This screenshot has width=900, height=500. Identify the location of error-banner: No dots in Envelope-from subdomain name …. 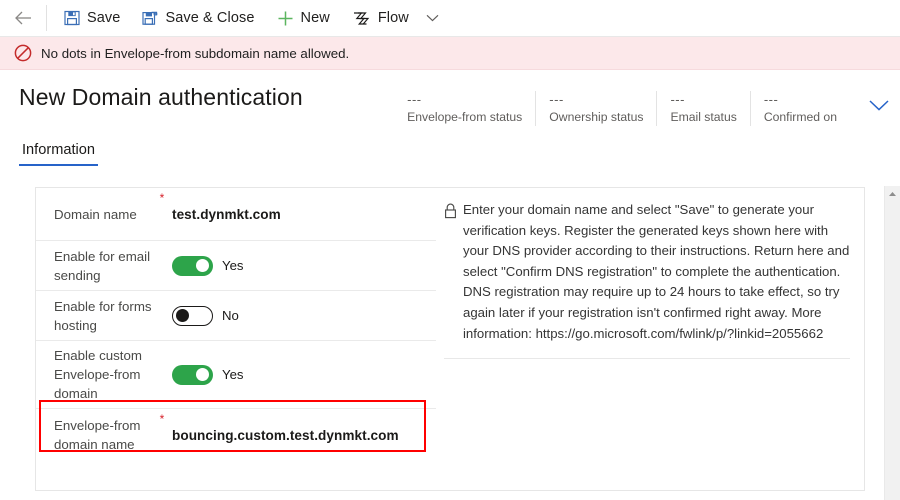
(450, 53).